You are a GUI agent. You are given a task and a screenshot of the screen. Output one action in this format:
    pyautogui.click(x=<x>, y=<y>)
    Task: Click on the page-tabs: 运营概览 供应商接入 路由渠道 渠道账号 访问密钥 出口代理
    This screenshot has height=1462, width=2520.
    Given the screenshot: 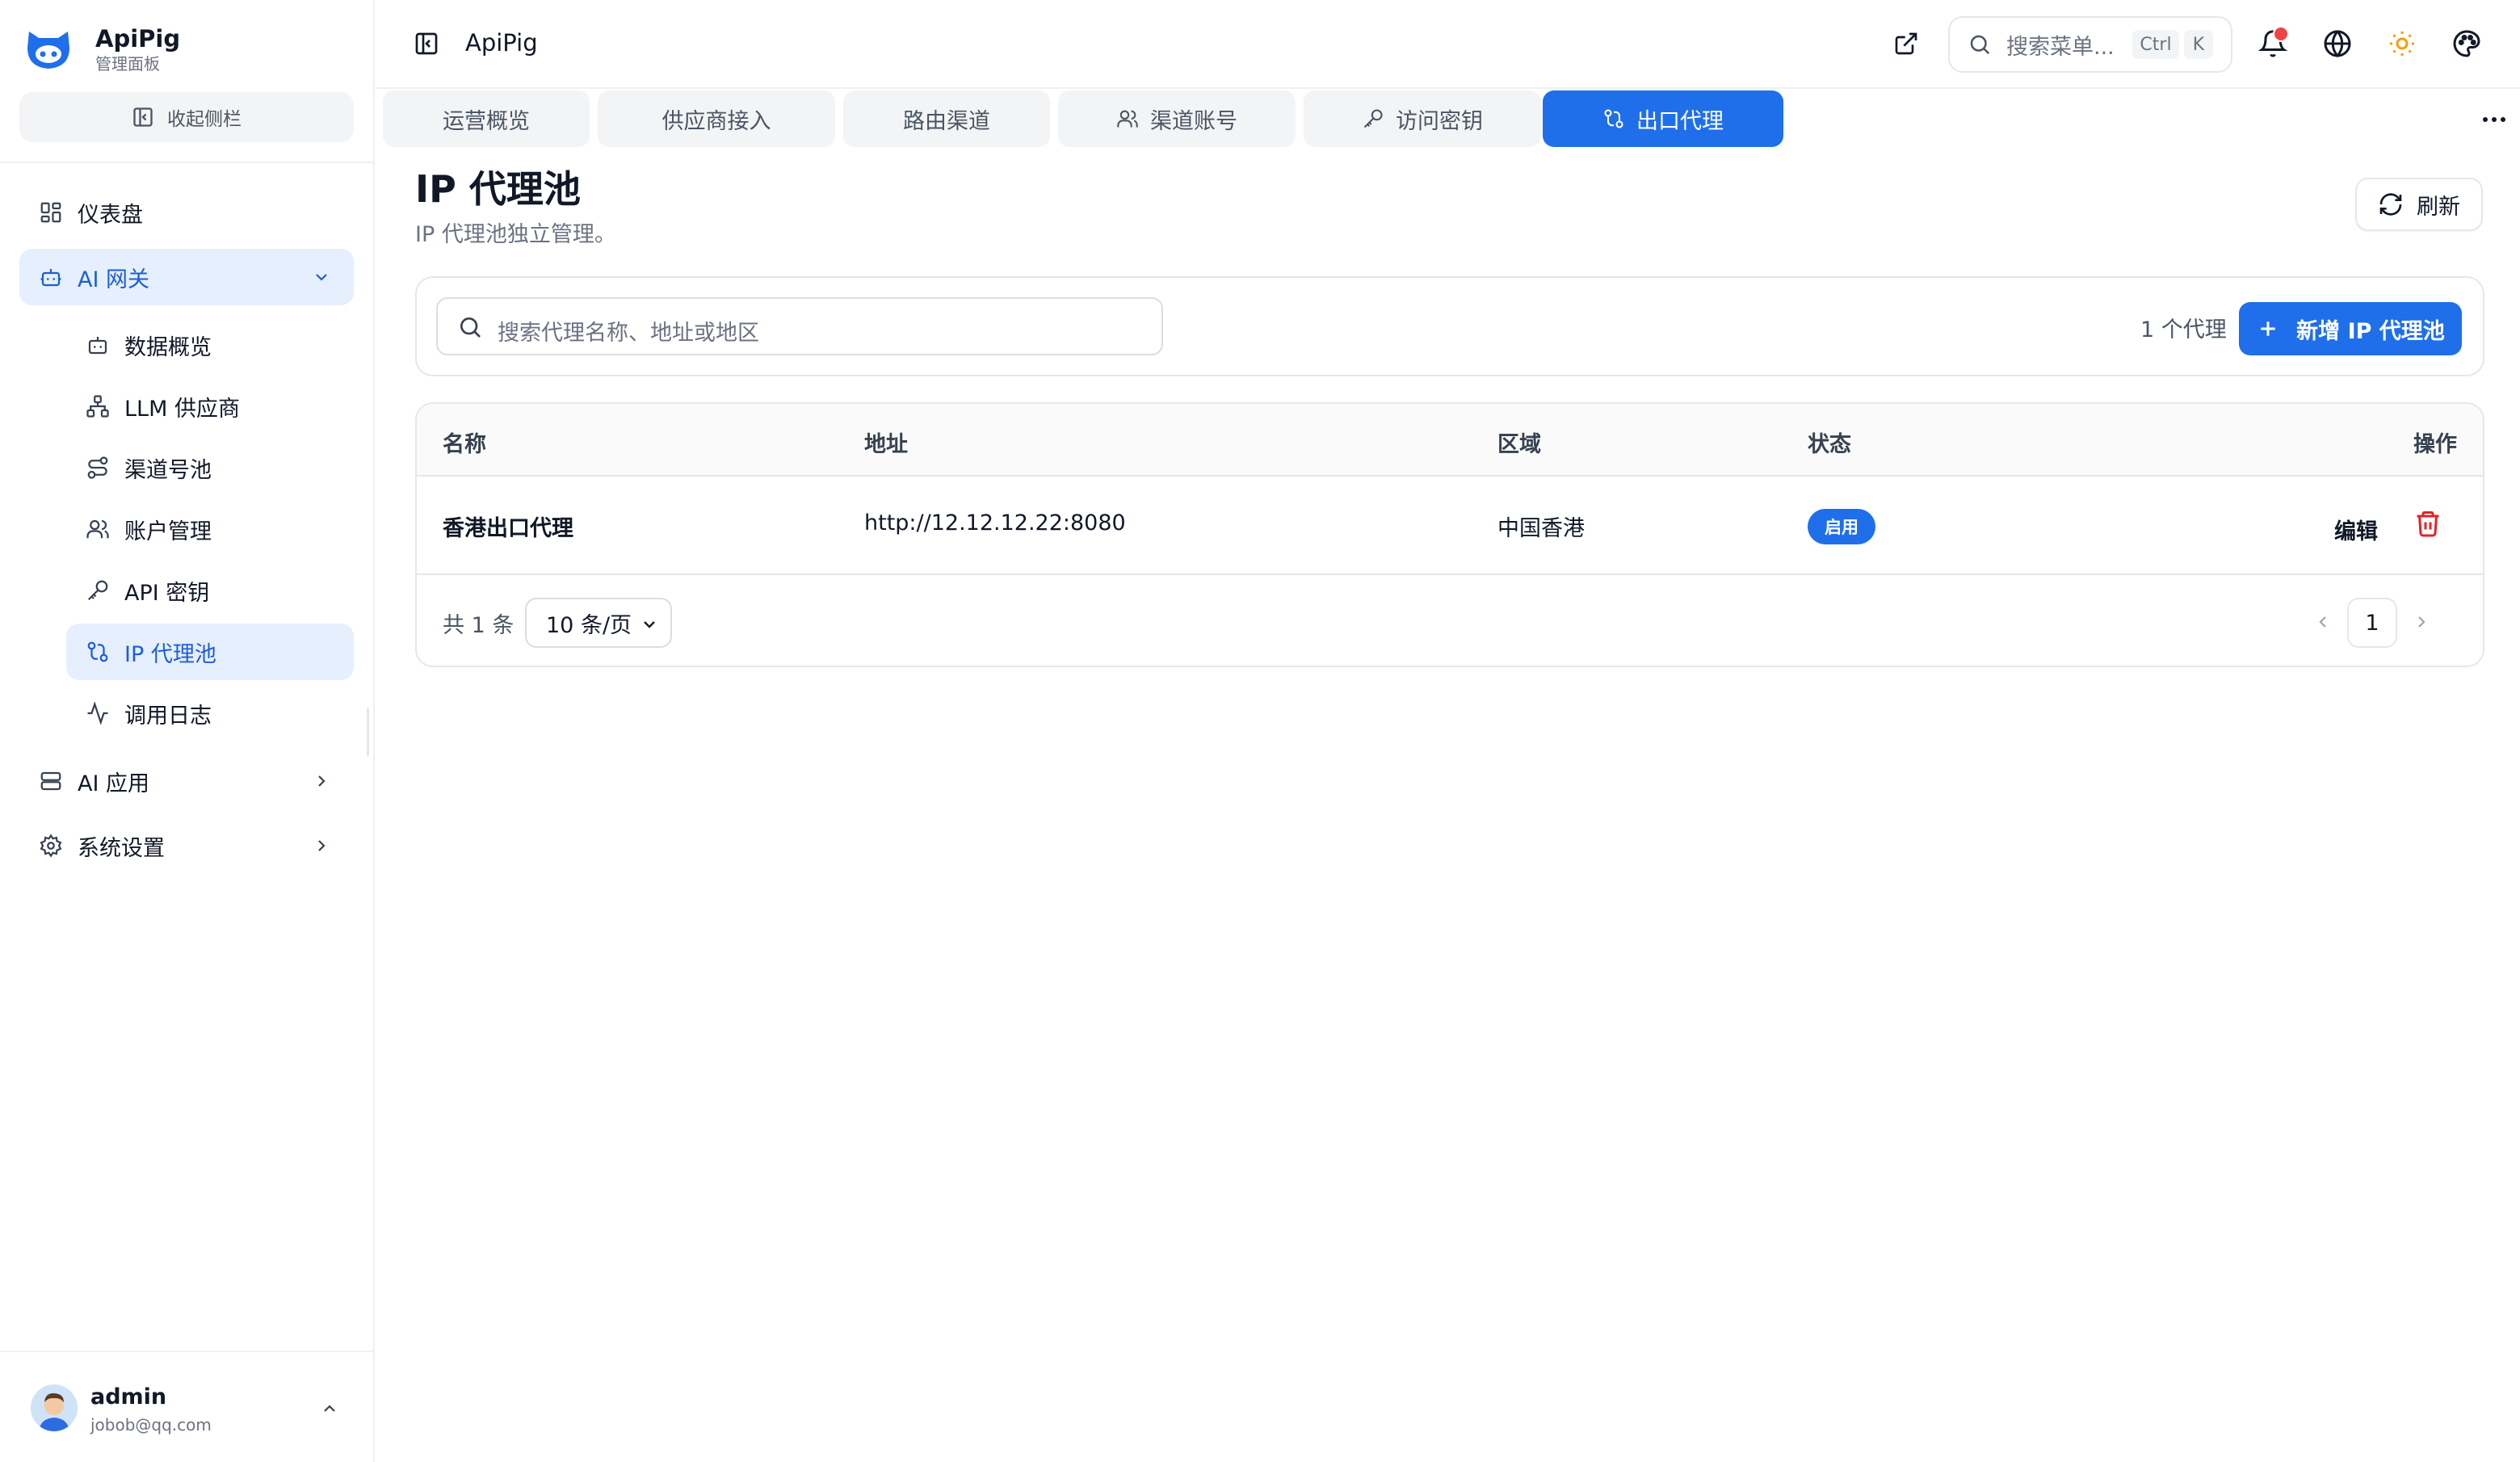 What is the action you would take?
    pyautogui.click(x=1447, y=119)
    